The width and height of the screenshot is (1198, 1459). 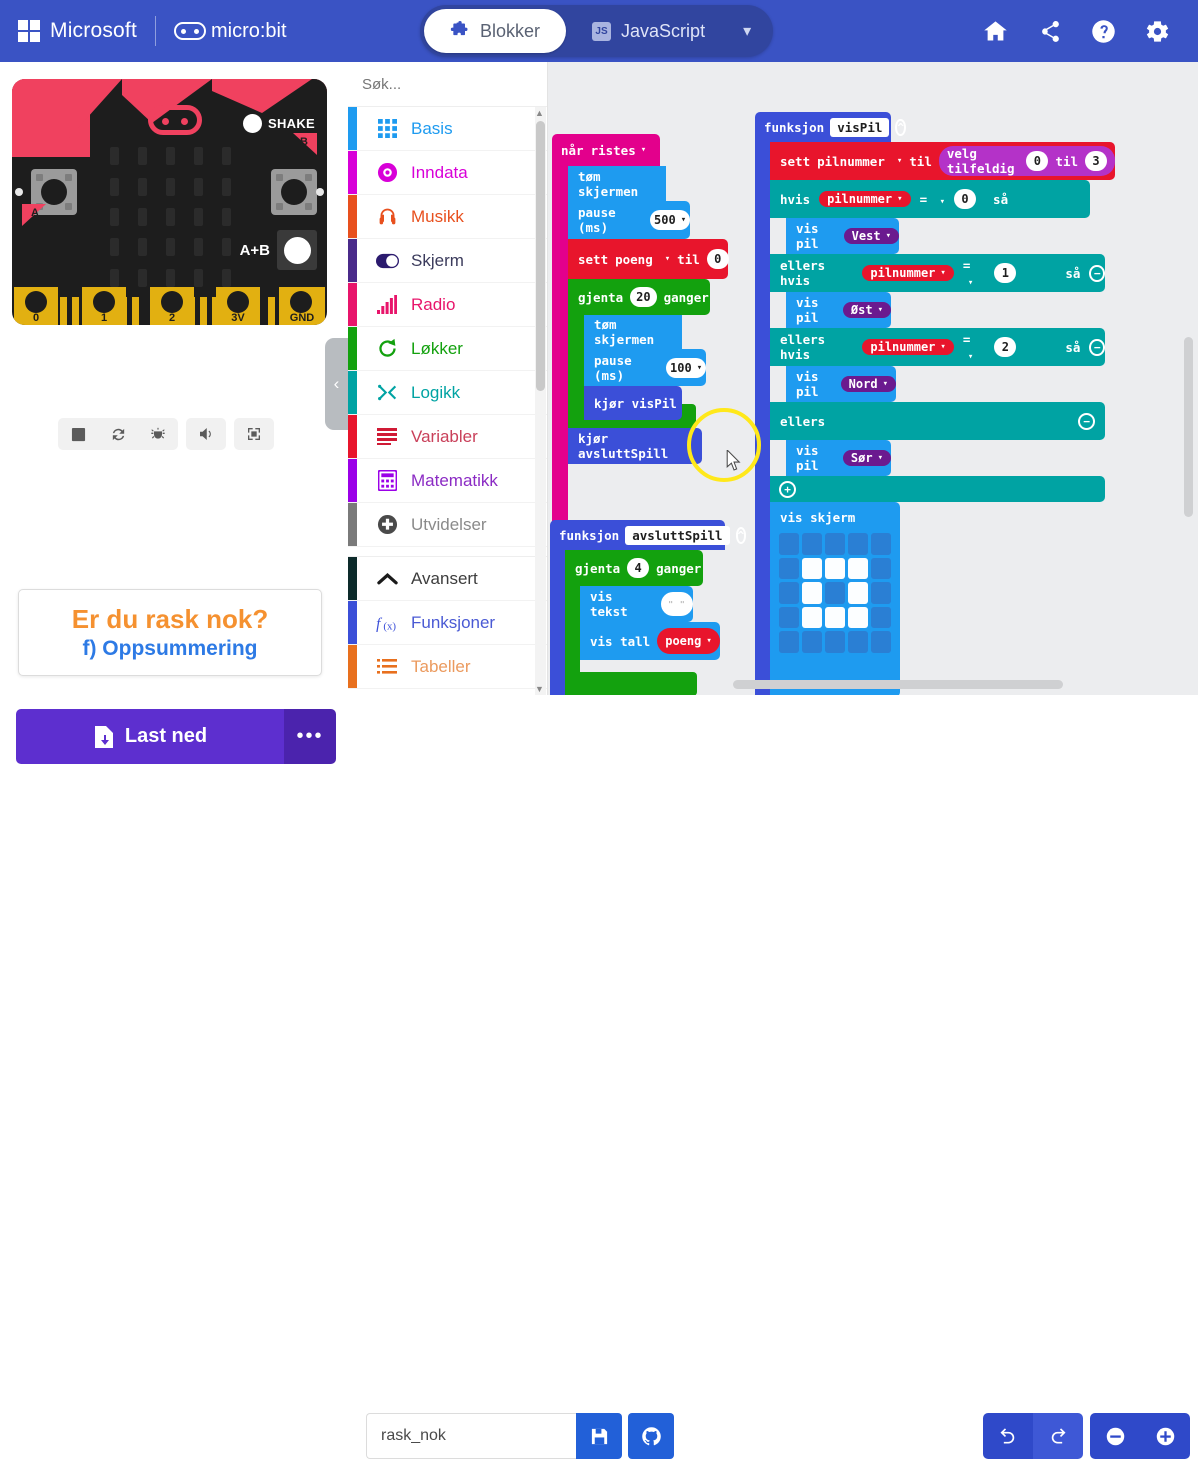 What do you see at coordinates (158, 434) in the screenshot?
I see `debug-icon` at bounding box center [158, 434].